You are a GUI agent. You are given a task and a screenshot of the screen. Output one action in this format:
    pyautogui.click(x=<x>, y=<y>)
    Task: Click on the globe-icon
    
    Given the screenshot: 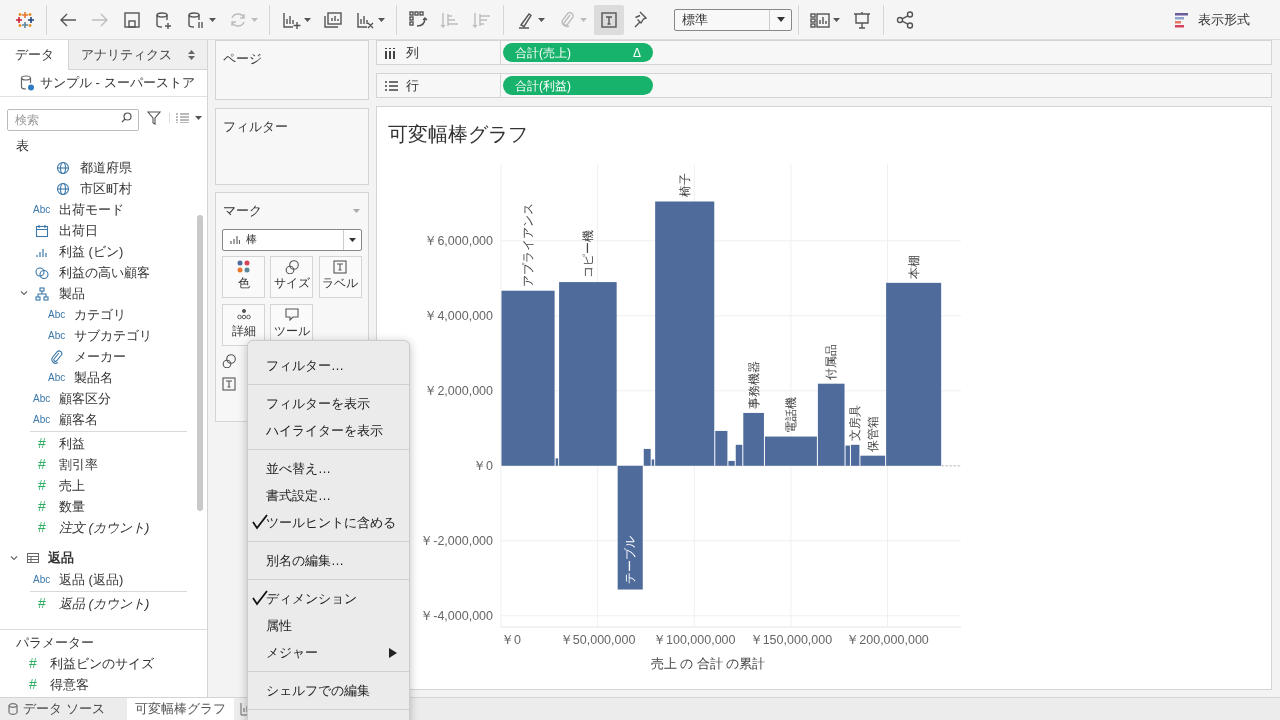 What is the action you would take?
    pyautogui.click(x=63, y=188)
    